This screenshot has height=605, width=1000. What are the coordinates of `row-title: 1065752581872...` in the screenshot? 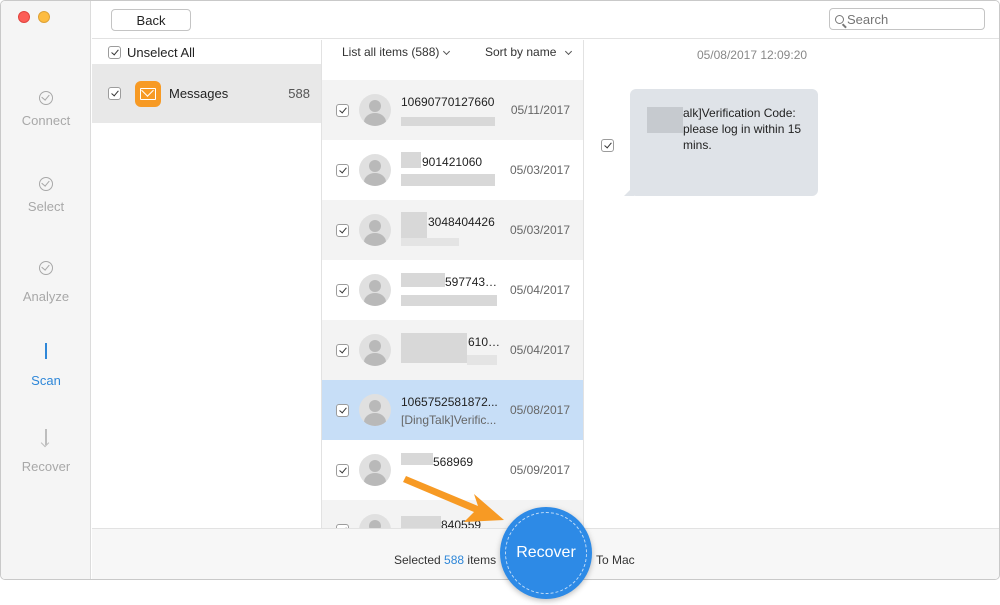 It's located at (449, 402).